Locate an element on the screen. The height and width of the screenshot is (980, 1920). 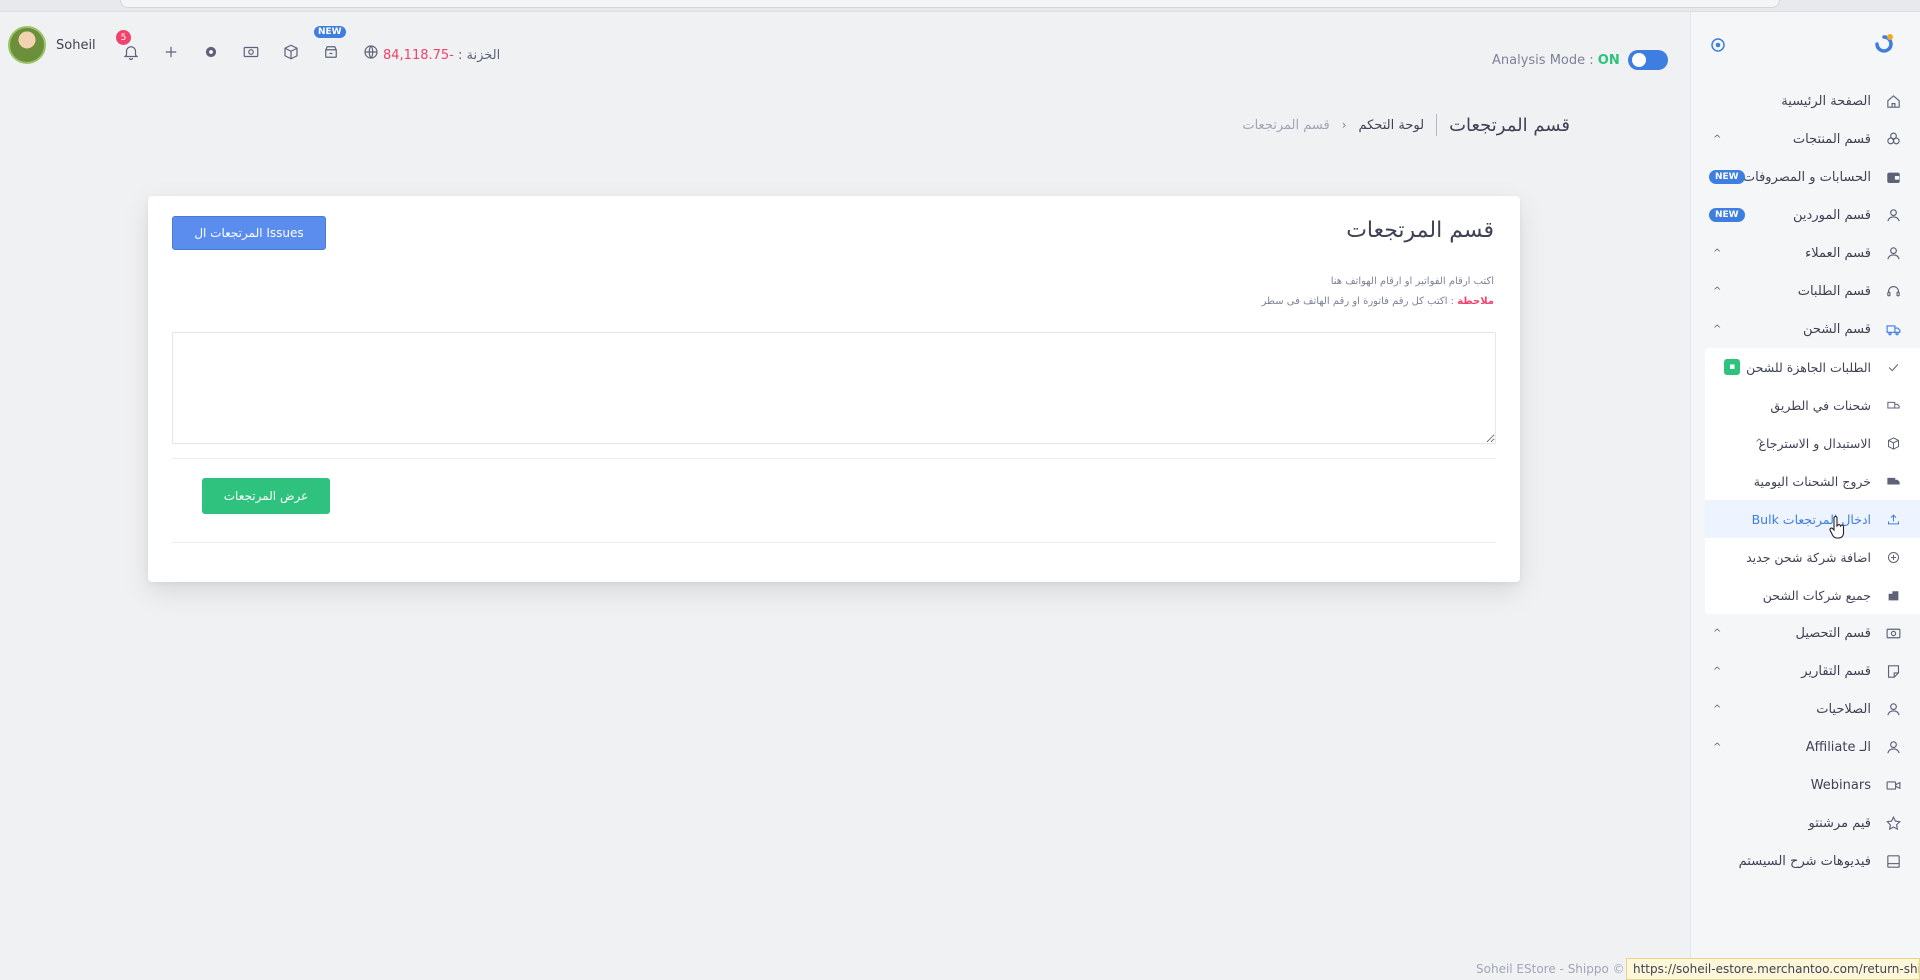
sidebar-item-rate: قيم مرشنتو is located at coordinates (1805, 823).